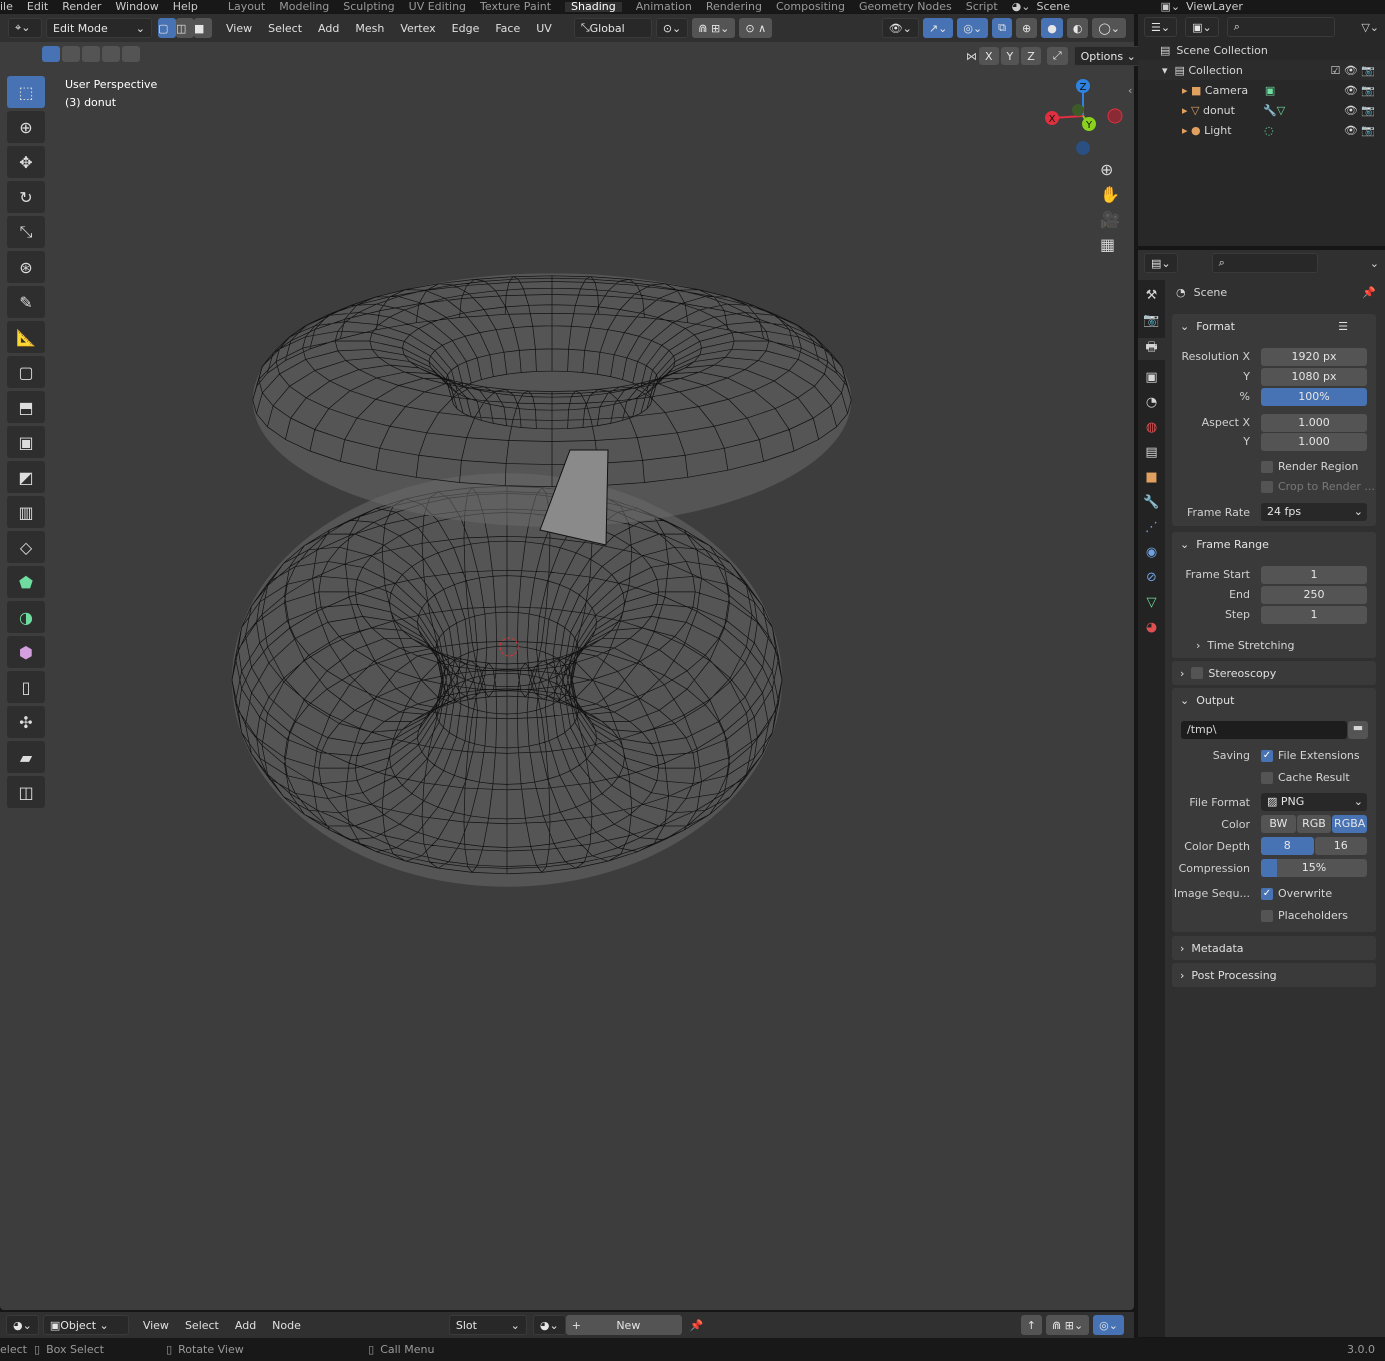 This screenshot has width=1385, height=1361. I want to click on outliner-search: ⌕, so click(1280, 27).